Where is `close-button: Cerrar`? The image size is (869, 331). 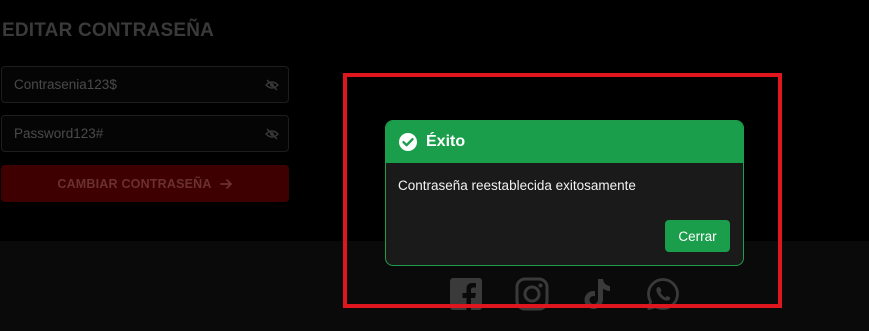 close-button: Cerrar is located at coordinates (697, 236).